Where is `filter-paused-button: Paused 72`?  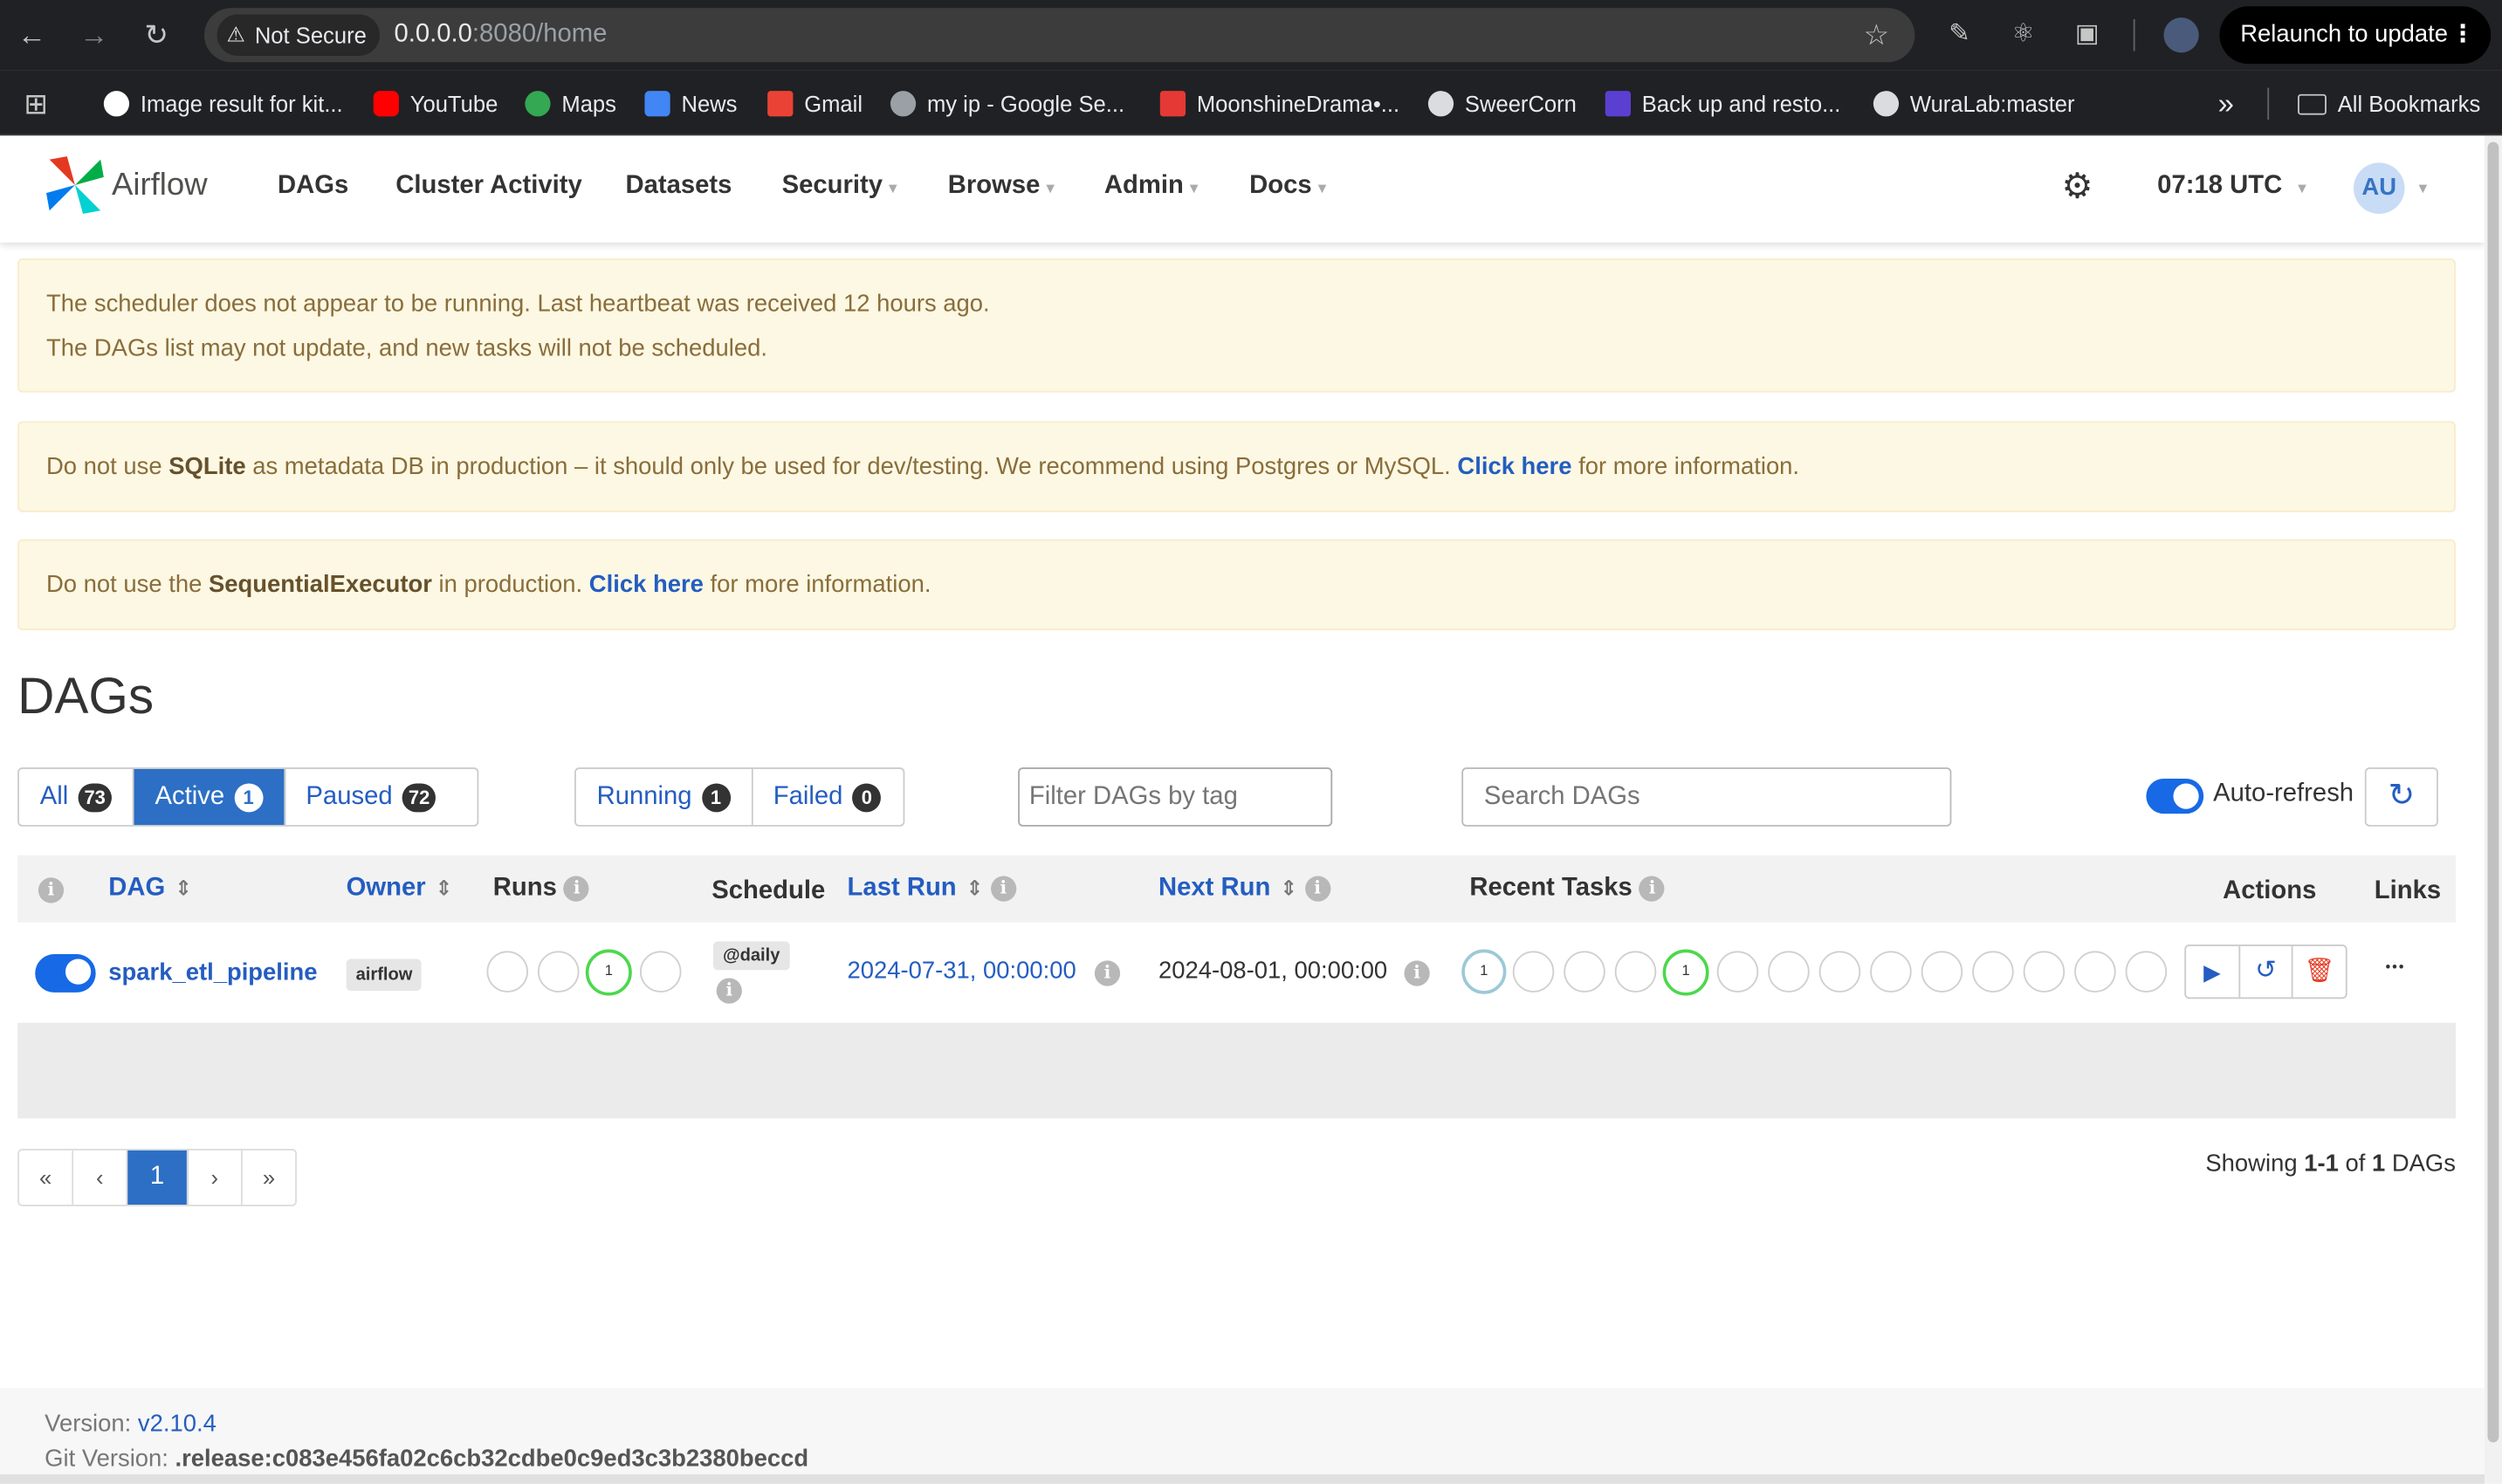 filter-paused-button: Paused 72 is located at coordinates (371, 797).